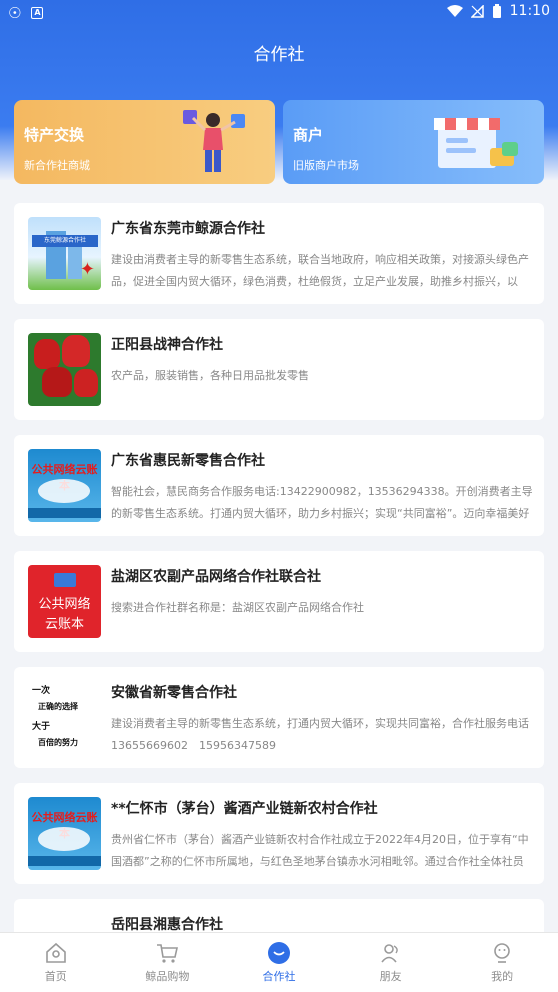  What do you see at coordinates (210, 375) in the screenshot?
I see `cooperative-description: 农产品，服装销售，各种日用品批发零售` at bounding box center [210, 375].